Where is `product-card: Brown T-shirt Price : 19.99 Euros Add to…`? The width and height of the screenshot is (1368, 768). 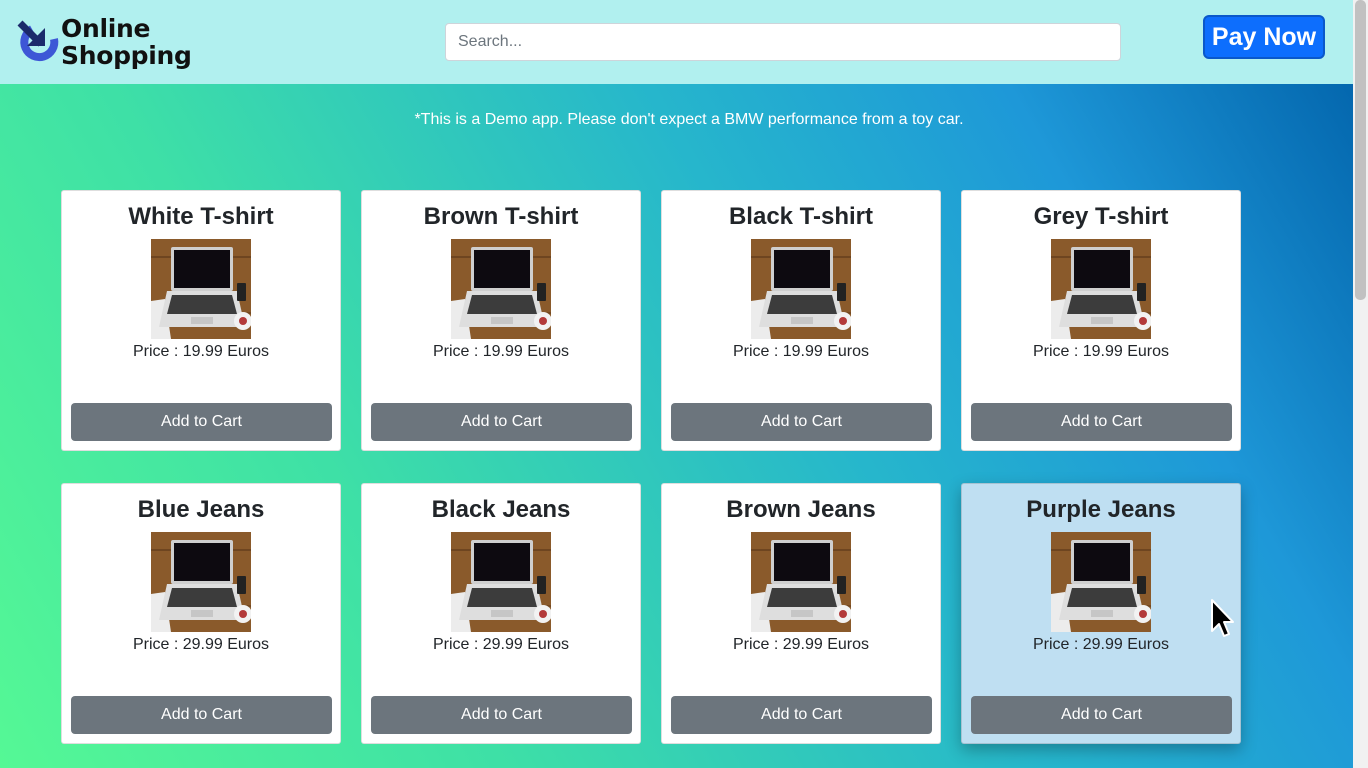
product-card: Brown T-shirt Price : 19.99 Euros Add to… is located at coordinates (501, 320).